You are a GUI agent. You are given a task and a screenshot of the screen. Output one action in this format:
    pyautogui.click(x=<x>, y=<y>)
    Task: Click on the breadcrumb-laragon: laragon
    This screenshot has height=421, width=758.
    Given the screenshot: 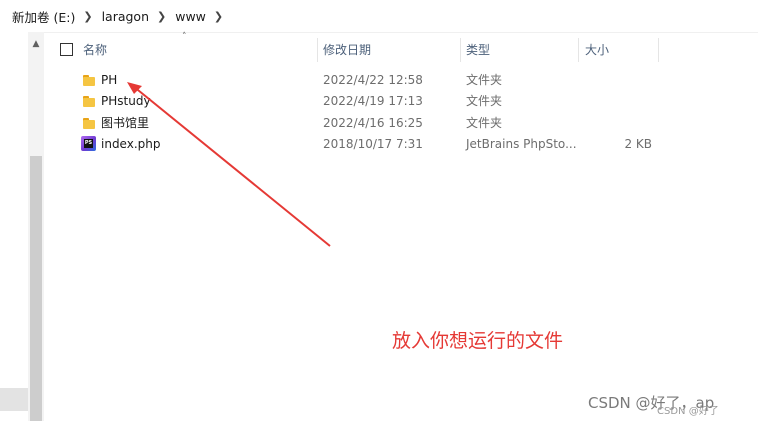 What is the action you would take?
    pyautogui.click(x=125, y=16)
    